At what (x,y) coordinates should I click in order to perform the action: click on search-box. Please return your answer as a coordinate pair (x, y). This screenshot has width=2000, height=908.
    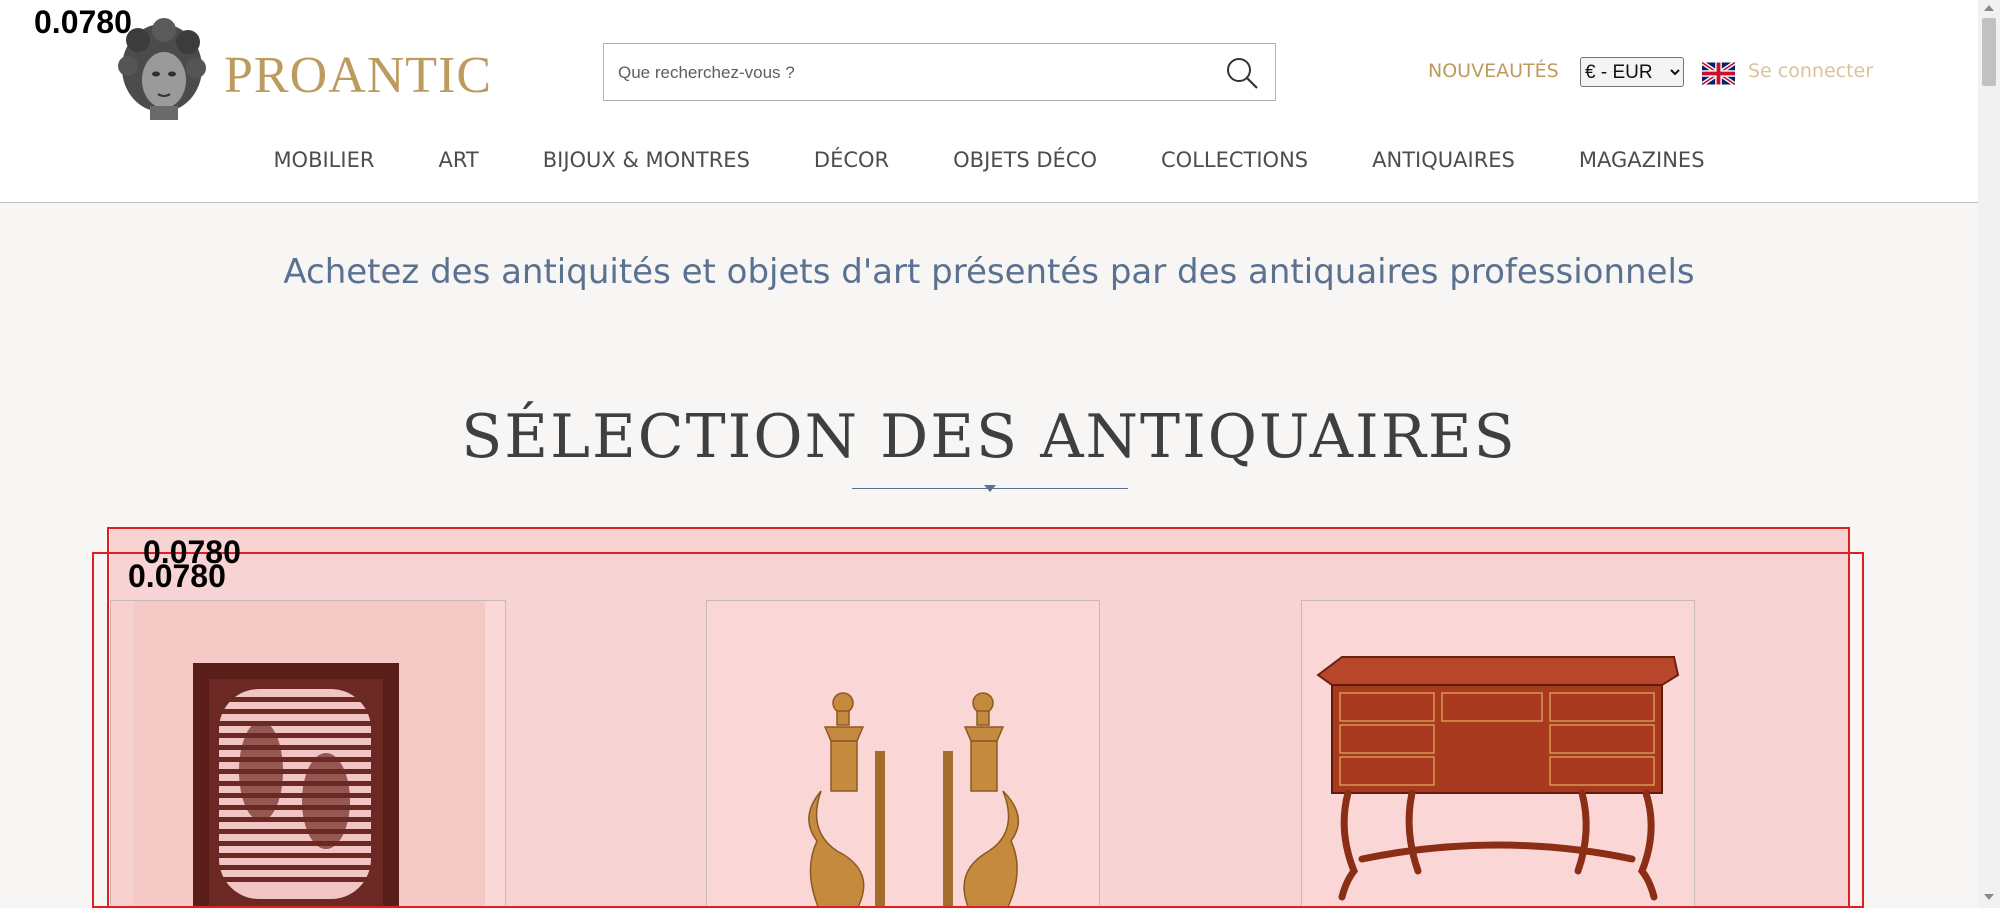
    Looking at the image, I should click on (939, 72).